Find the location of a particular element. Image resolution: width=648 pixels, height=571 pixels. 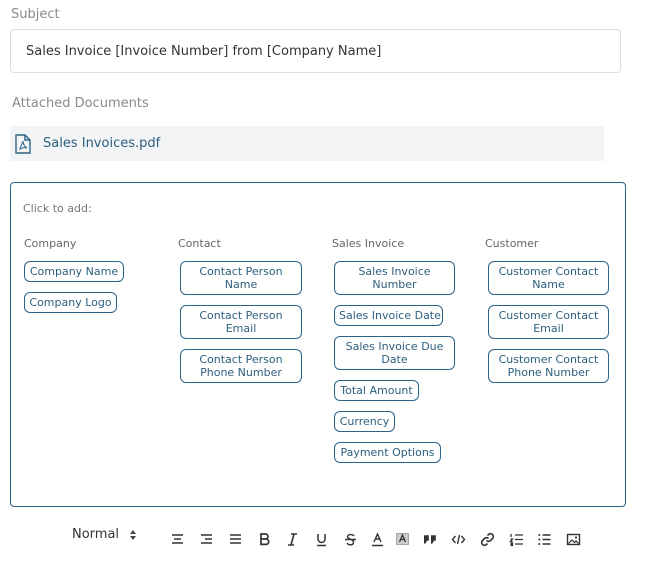

code-icon is located at coordinates (458, 539).